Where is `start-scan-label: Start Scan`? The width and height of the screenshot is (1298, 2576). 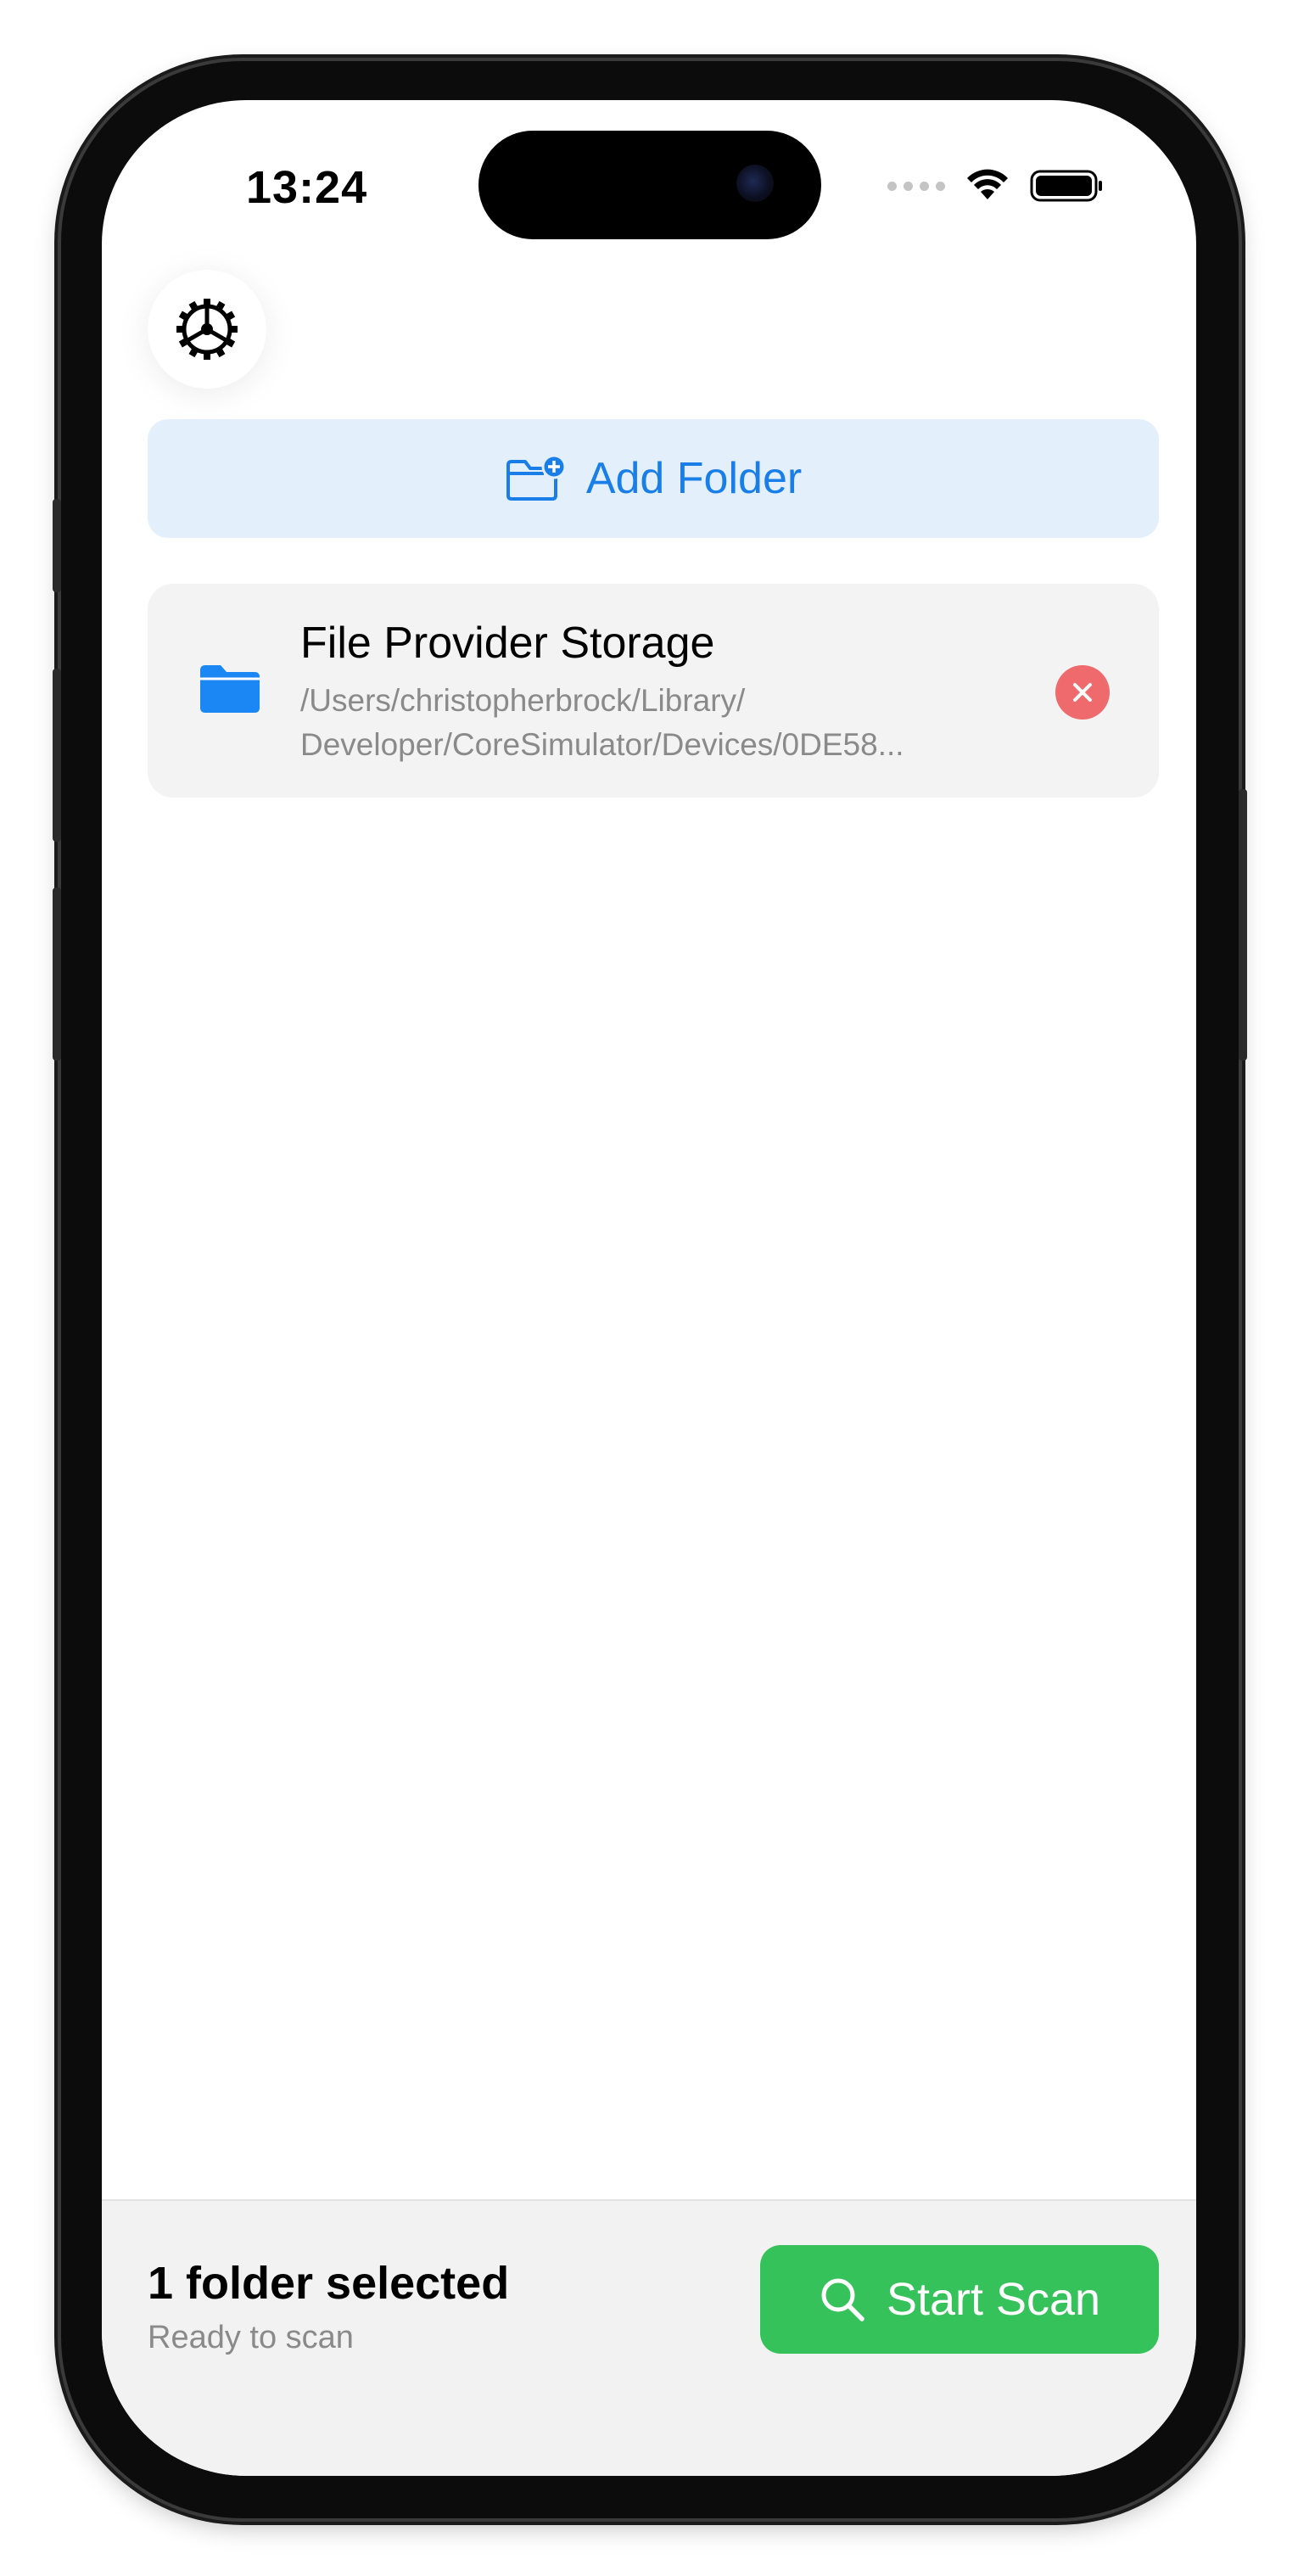 start-scan-label: Start Scan is located at coordinates (993, 2299).